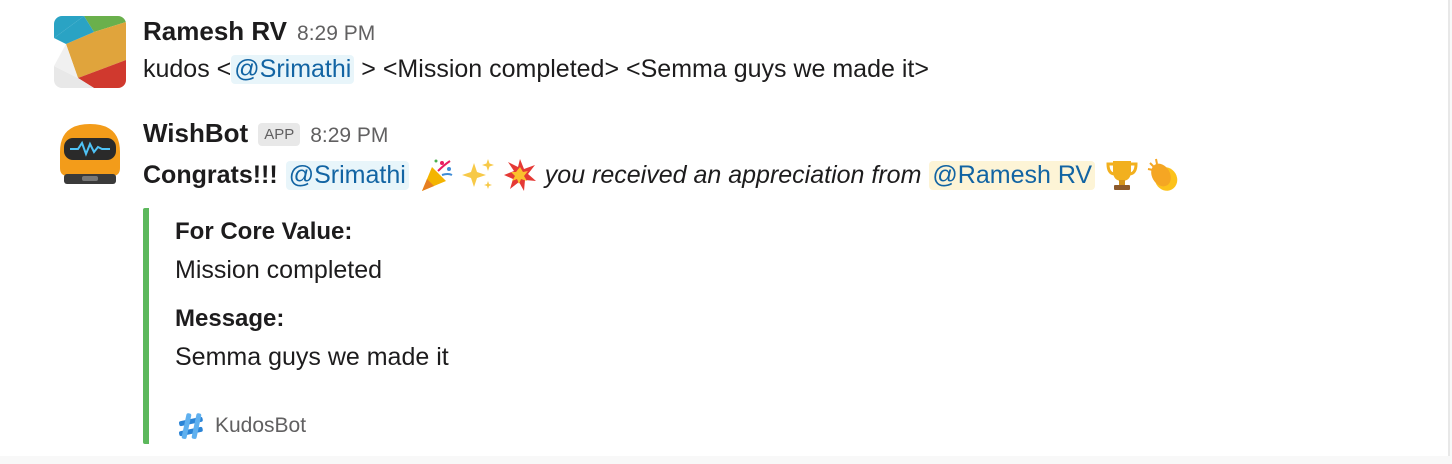 The height and width of the screenshot is (464, 1452). Describe the element at coordinates (187, 69) in the screenshot. I see `text-prefix: kudos <` at that location.